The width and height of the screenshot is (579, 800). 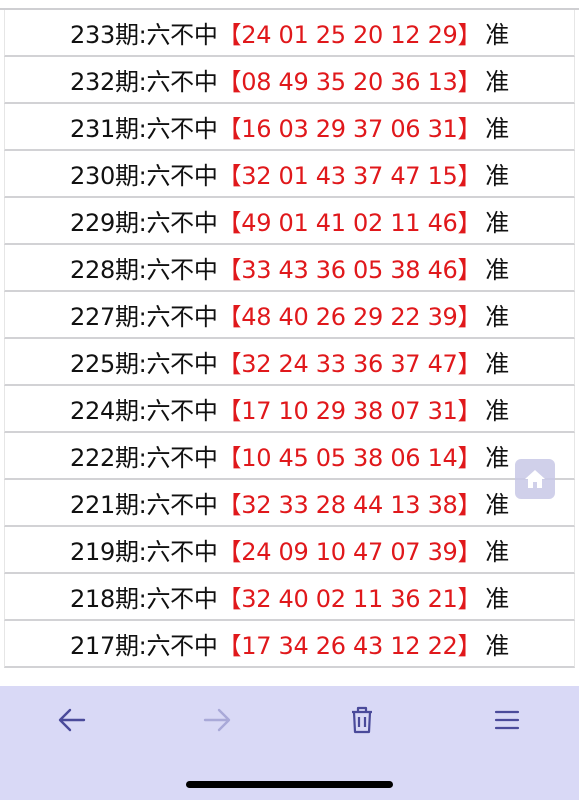 I want to click on result-row: 230期:六不中 【32 01 43 37 47 15】准, so click(x=289, y=174).